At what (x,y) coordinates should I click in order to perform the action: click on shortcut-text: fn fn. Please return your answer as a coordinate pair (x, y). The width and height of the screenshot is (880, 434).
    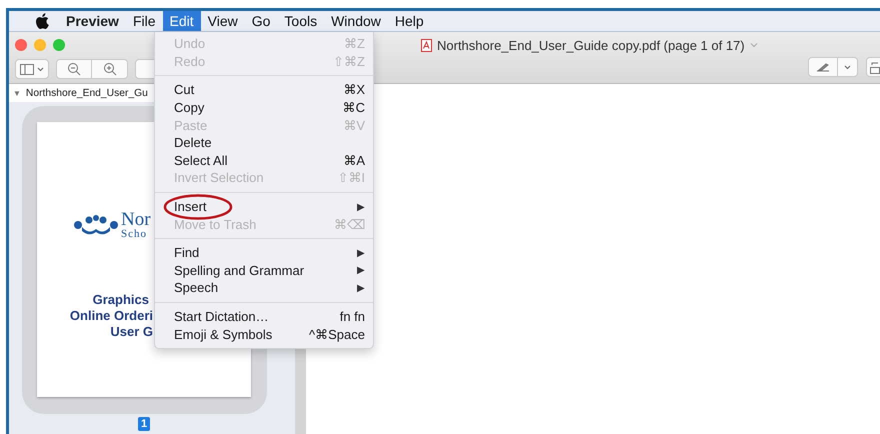
    Looking at the image, I should click on (352, 316).